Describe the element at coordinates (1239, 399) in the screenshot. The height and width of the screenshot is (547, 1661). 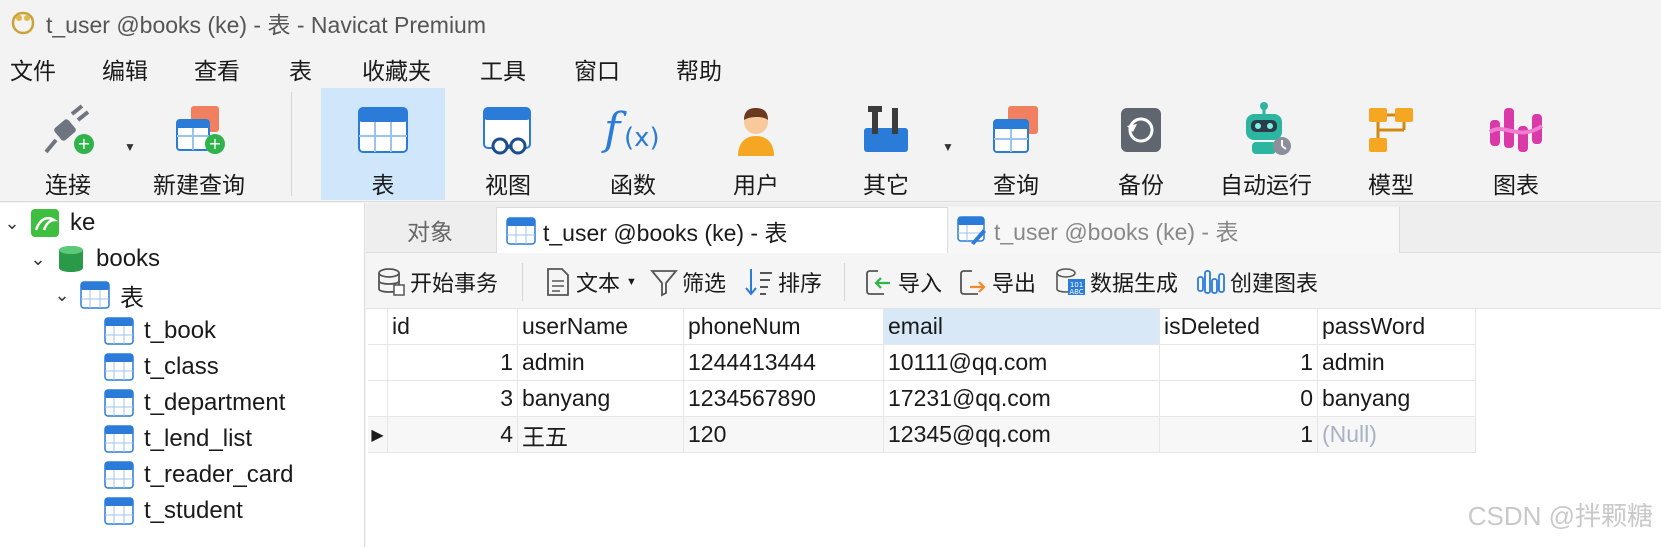
I see `table-cell: 0` at that location.